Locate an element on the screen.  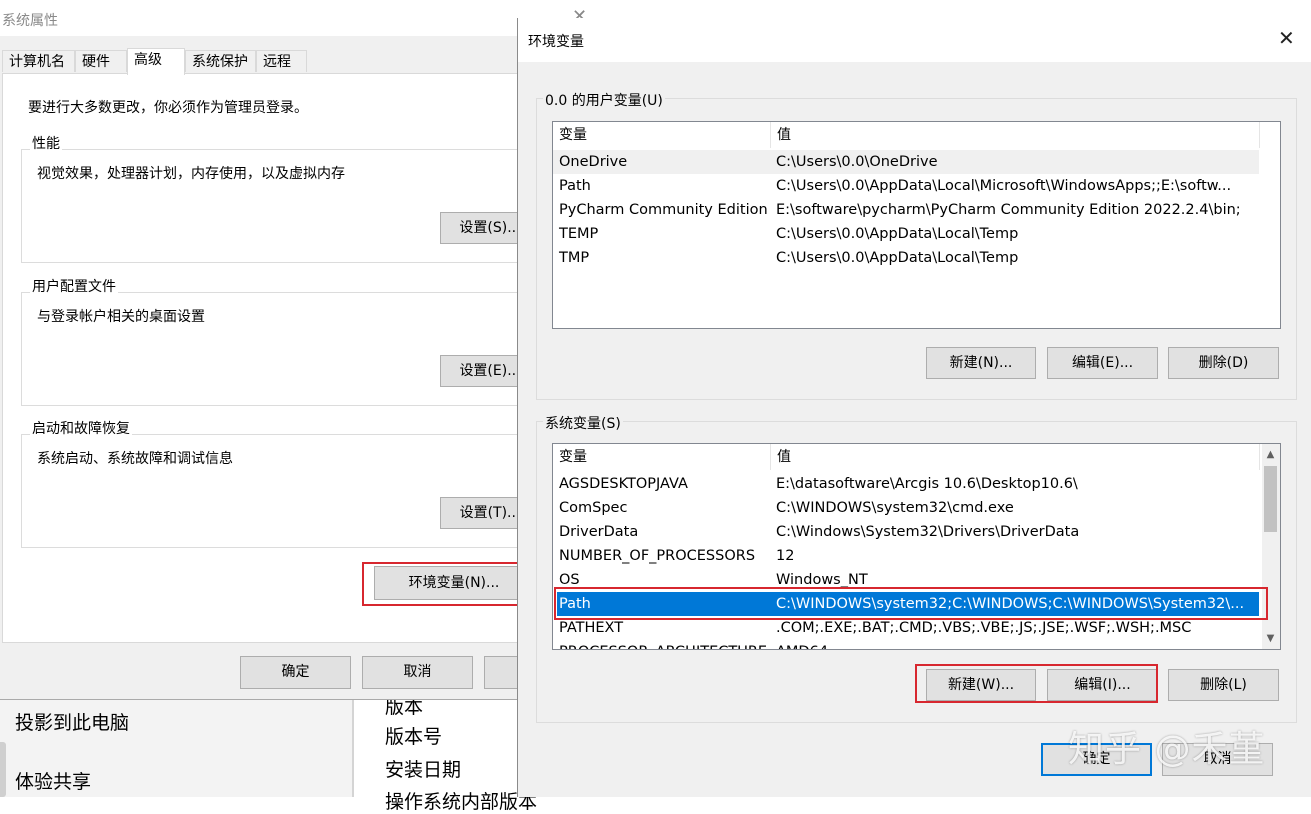
settings-nav-panel: 投影到此电脑 体验共享 is located at coordinates (176, 748).